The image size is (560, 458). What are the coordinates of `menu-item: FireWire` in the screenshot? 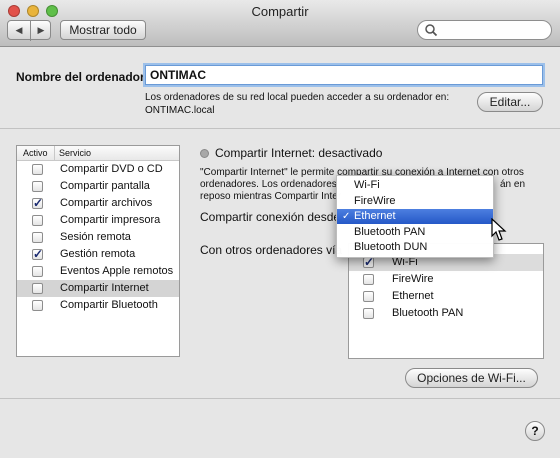 It's located at (415, 201).